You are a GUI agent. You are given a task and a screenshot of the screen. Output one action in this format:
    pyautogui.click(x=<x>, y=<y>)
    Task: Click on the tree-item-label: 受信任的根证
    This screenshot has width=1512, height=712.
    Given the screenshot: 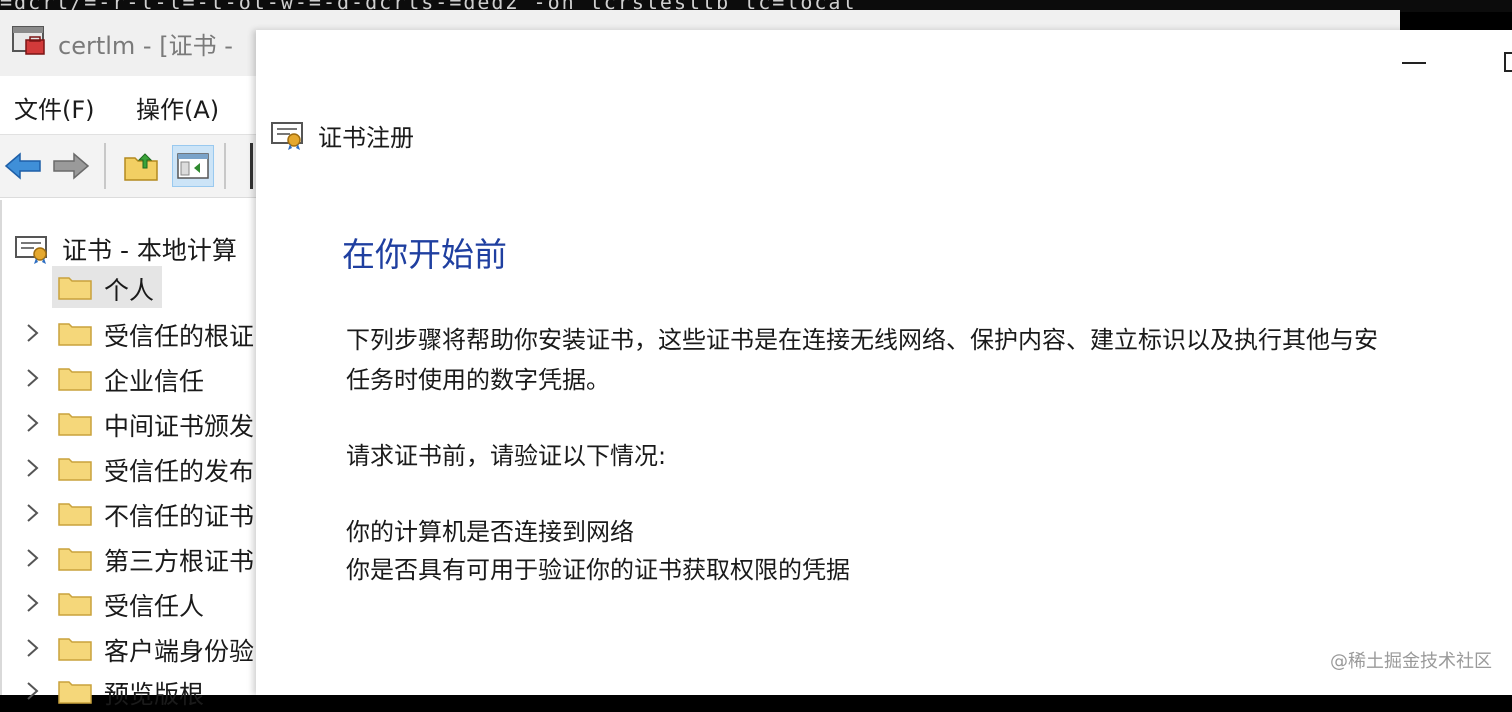 What is the action you would take?
    pyautogui.click(x=179, y=336)
    